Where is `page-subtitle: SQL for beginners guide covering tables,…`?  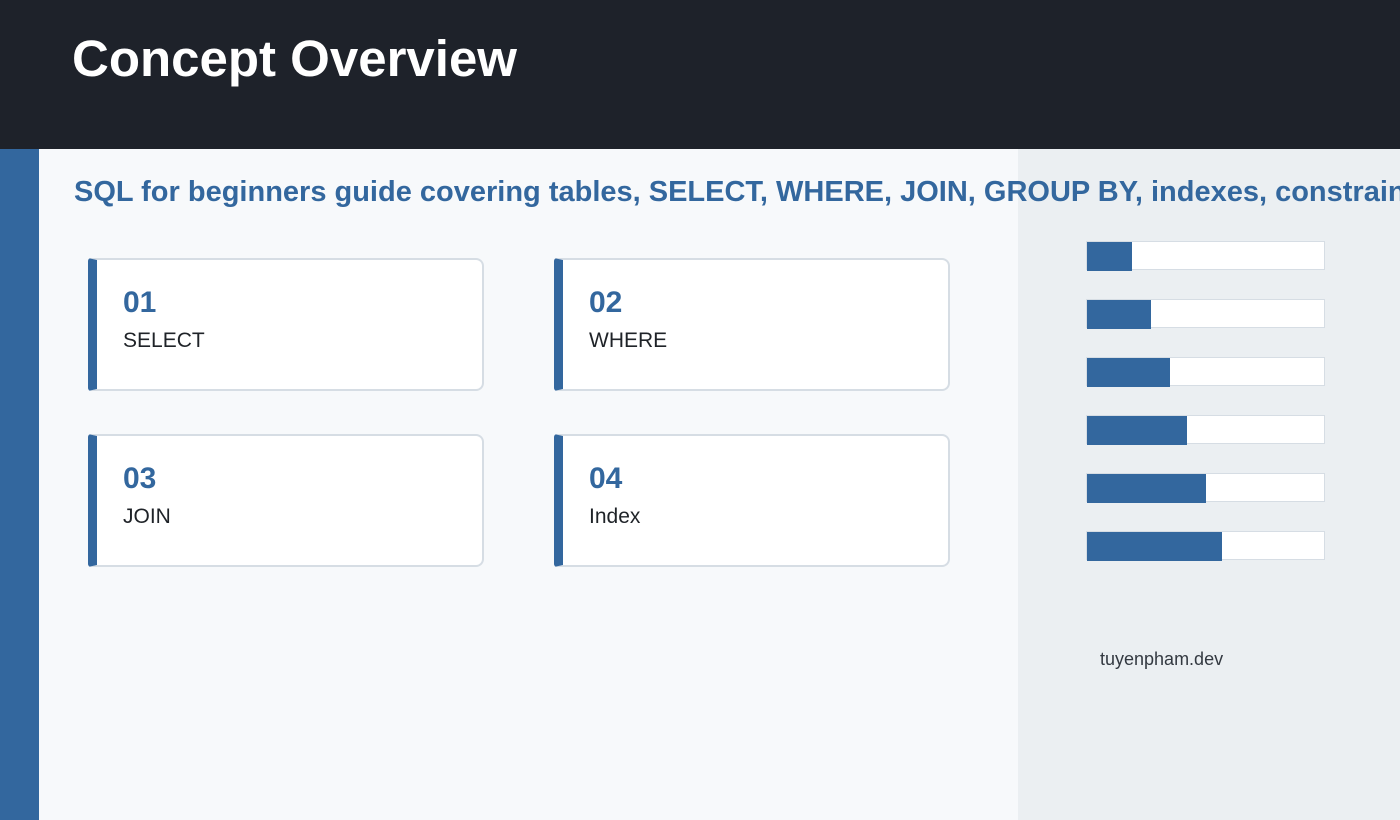
page-subtitle: SQL for beginners guide covering tables,… is located at coordinates (737, 192).